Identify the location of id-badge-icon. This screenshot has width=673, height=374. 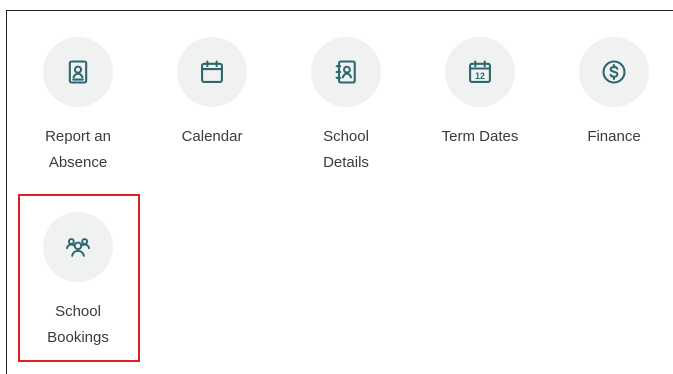
(78, 72).